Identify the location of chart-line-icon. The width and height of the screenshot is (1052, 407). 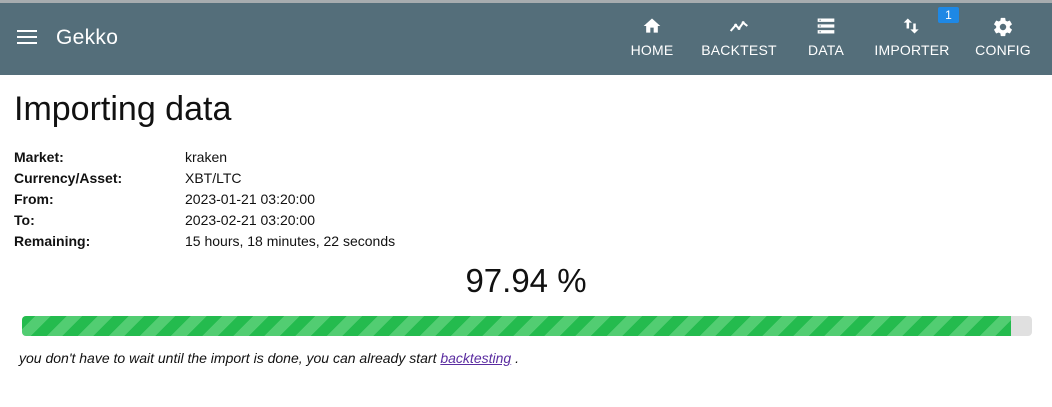
(739, 27).